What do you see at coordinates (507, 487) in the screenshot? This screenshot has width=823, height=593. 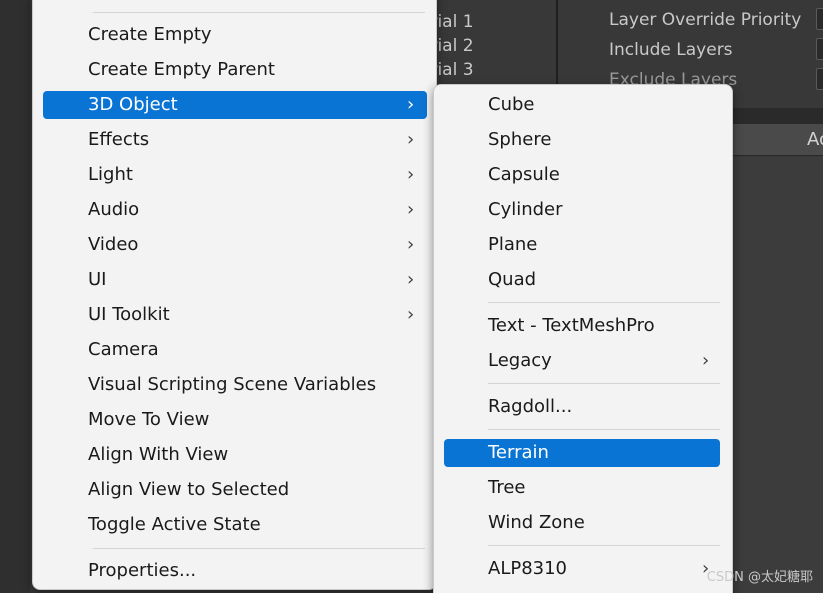 I see `menu-item-label: Tree` at bounding box center [507, 487].